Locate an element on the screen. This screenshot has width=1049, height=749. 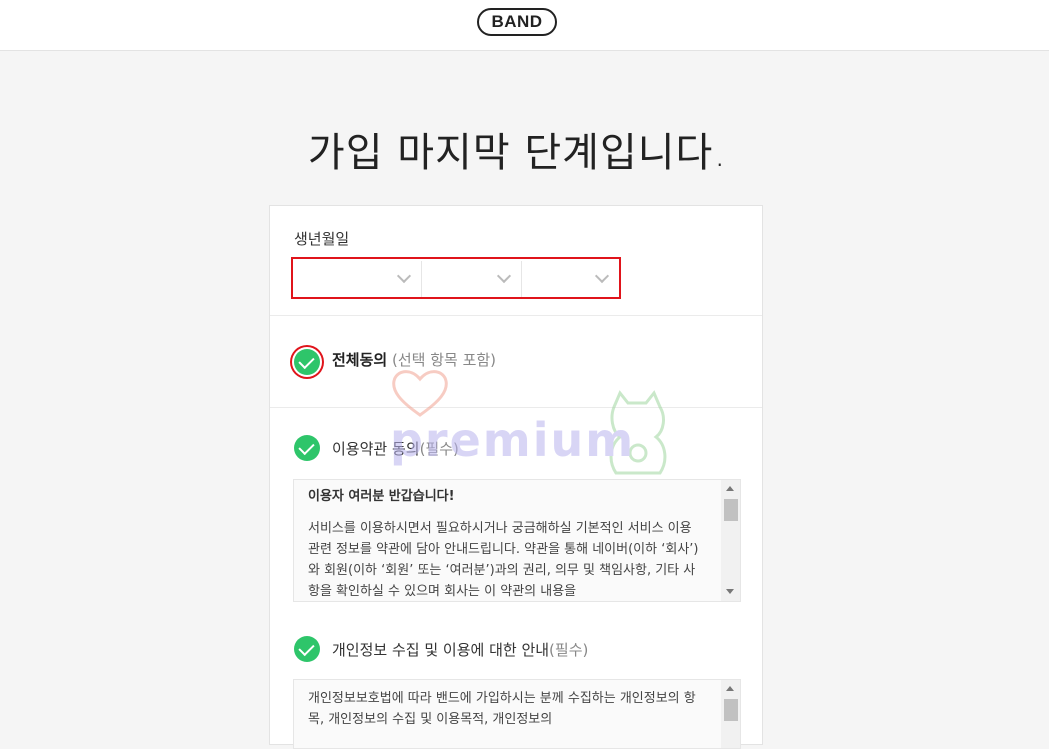
agree-all-text: 전체동의 is located at coordinates (360, 360).